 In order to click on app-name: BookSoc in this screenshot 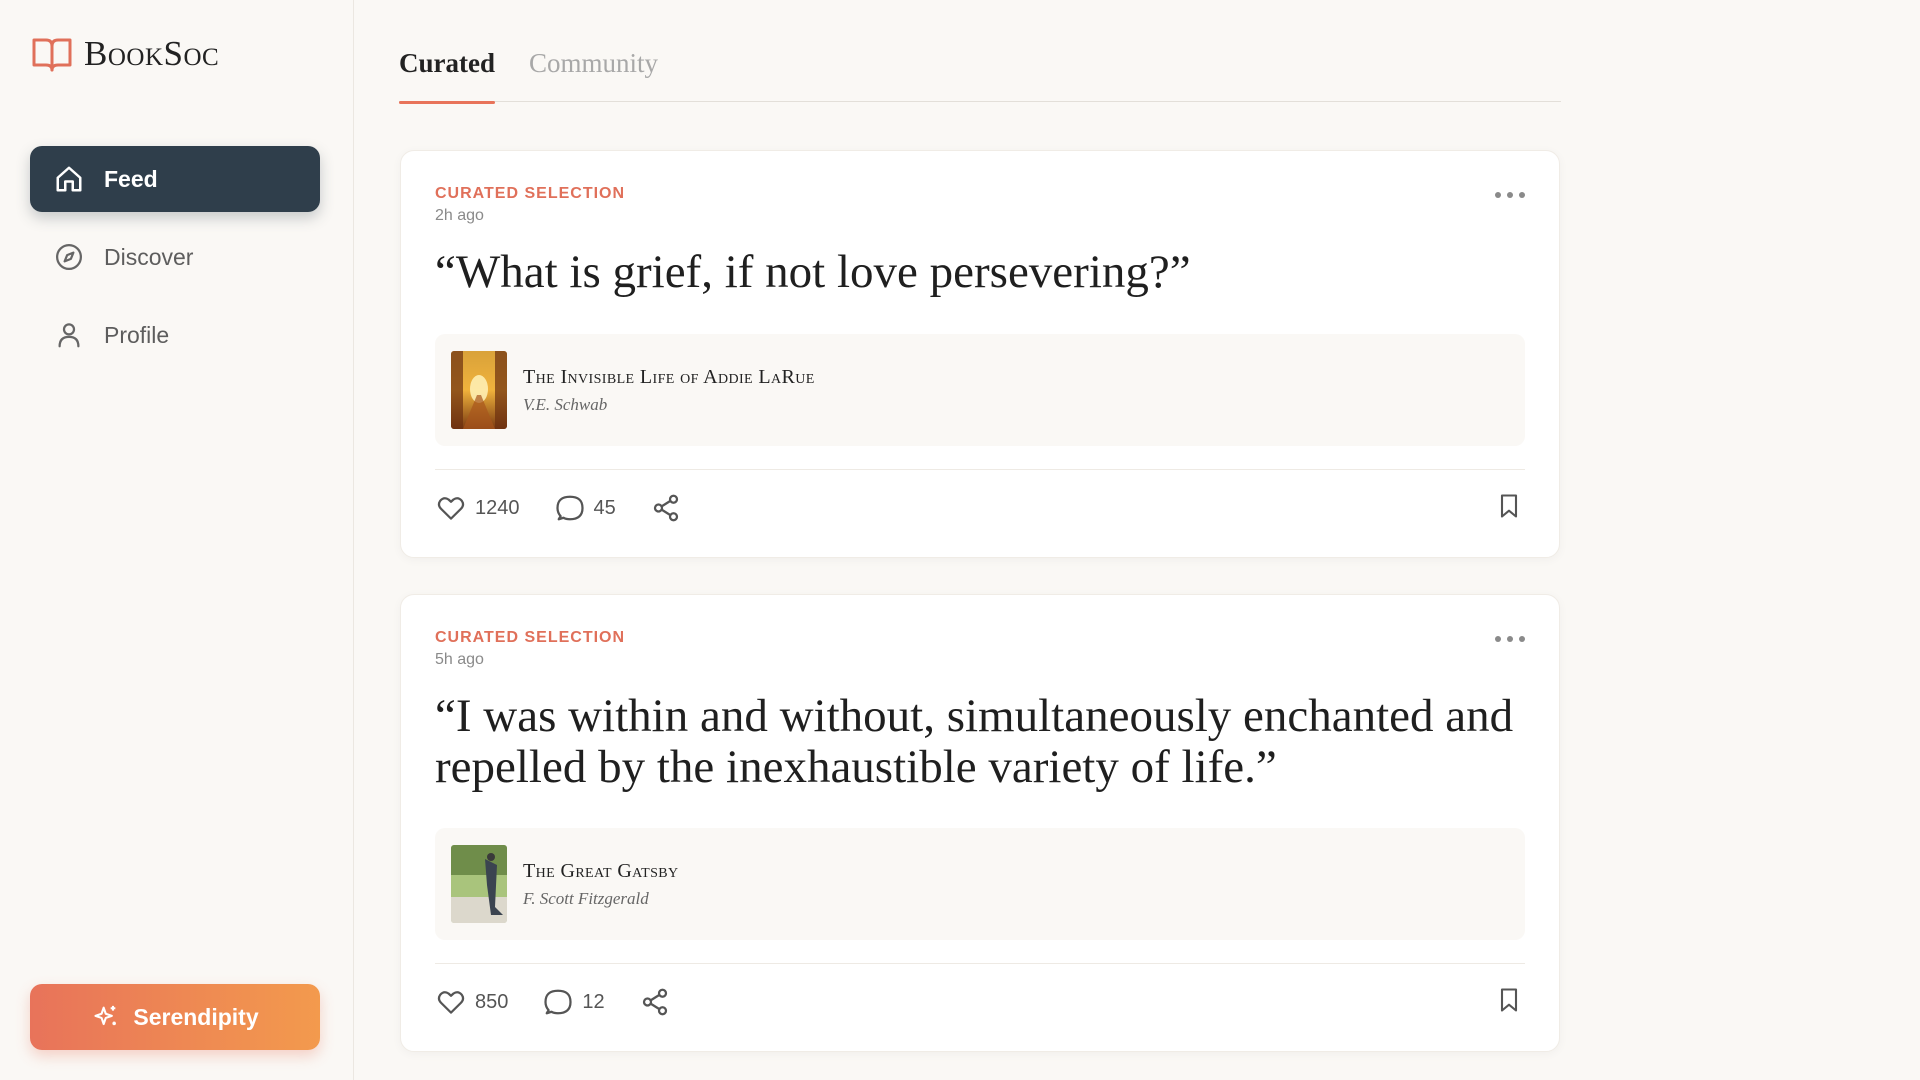, I will do `click(152, 53)`.